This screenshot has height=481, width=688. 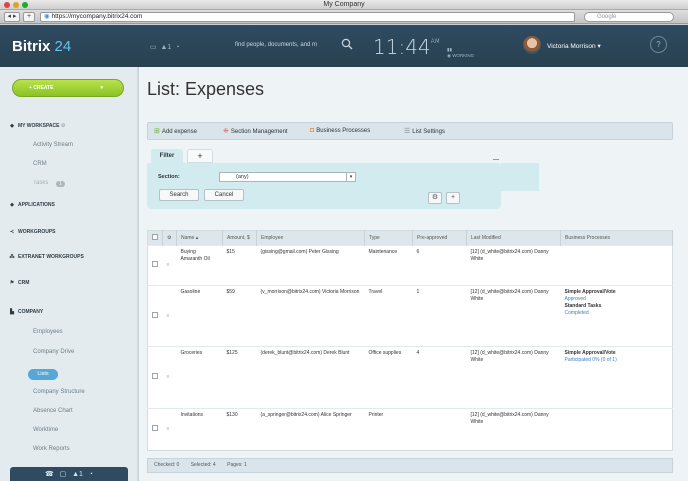 I want to click on cell-employee: (derek_blunt@bitrix24.com) Derek Blunt, so click(x=310, y=377).